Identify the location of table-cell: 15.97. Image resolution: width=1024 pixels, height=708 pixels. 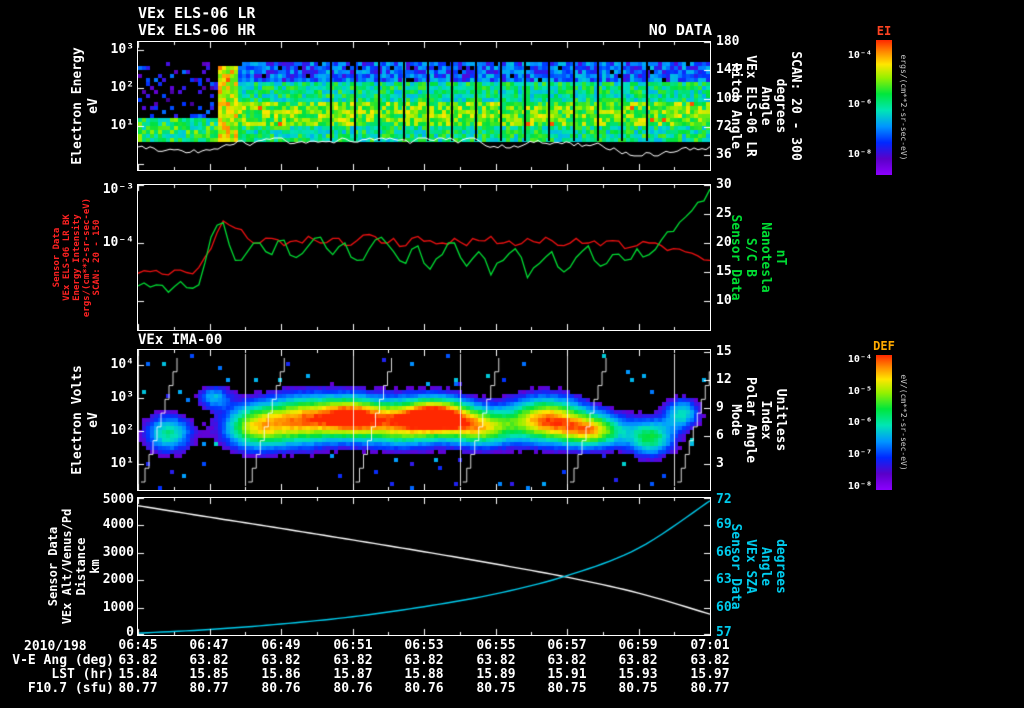
(710, 674).